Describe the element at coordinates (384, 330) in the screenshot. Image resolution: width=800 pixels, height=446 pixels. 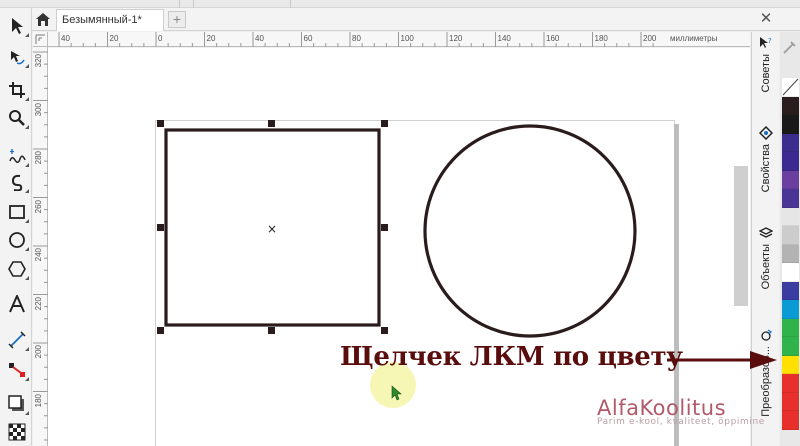
I see `handle-bottom-right` at that location.